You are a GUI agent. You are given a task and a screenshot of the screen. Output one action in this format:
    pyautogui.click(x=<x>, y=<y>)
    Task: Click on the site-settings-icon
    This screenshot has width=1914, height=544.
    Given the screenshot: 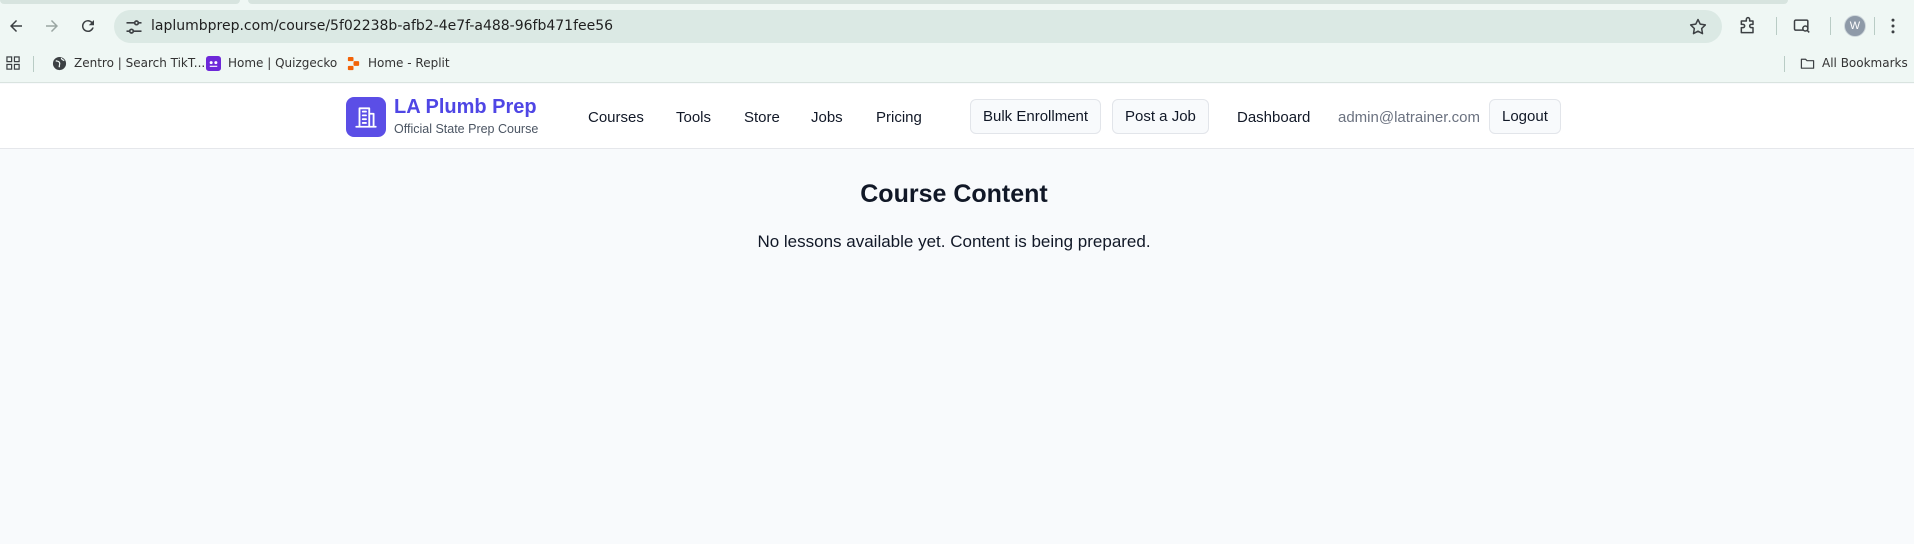 What is the action you would take?
    pyautogui.click(x=134, y=27)
    